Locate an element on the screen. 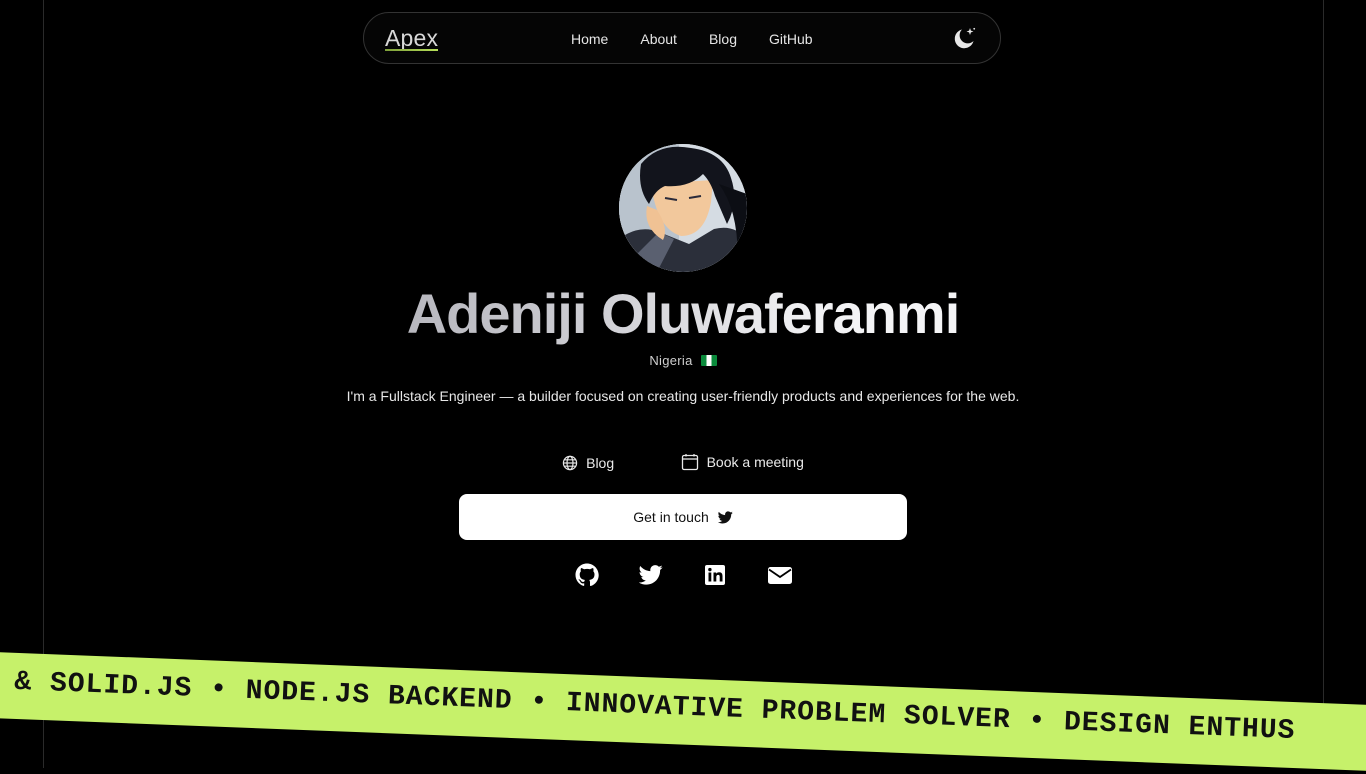 This screenshot has height=774, width=1366. nav-link-home: Home is located at coordinates (589, 39).